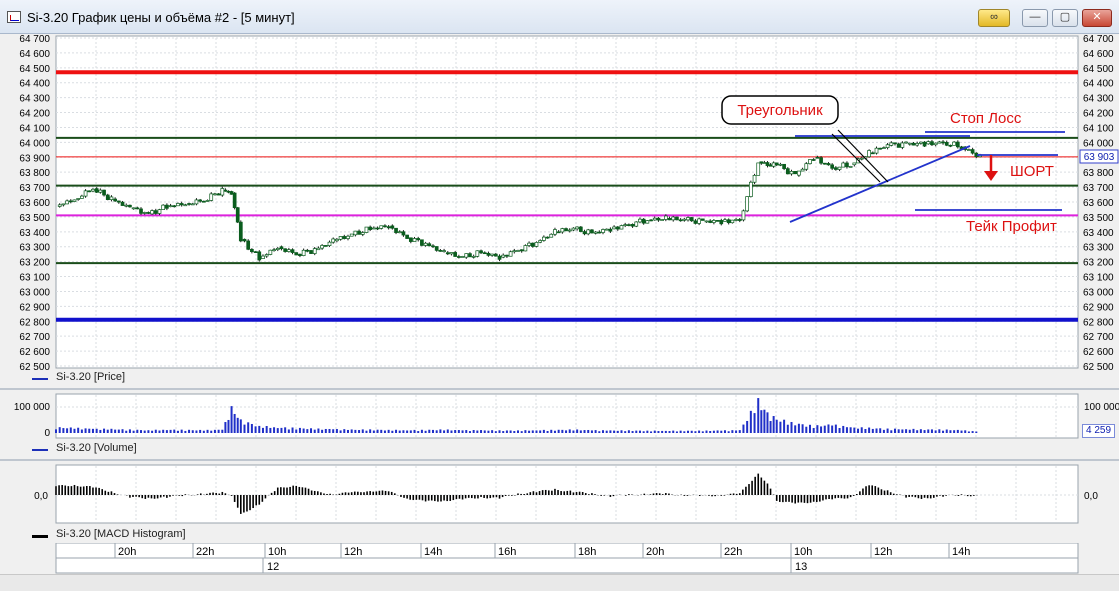 The image size is (1119, 591). What do you see at coordinates (1098, 54) in the screenshot?
I see `price-tick-label: 64 600` at bounding box center [1098, 54].